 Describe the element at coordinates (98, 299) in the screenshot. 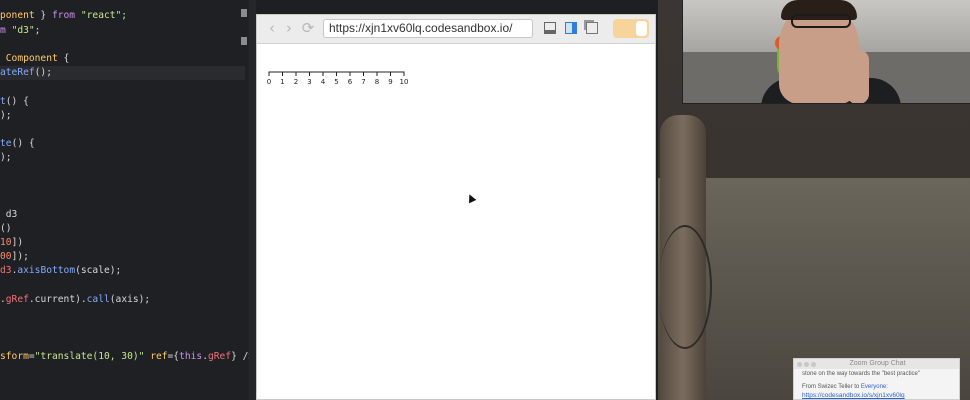

I see `code-token: call` at that location.